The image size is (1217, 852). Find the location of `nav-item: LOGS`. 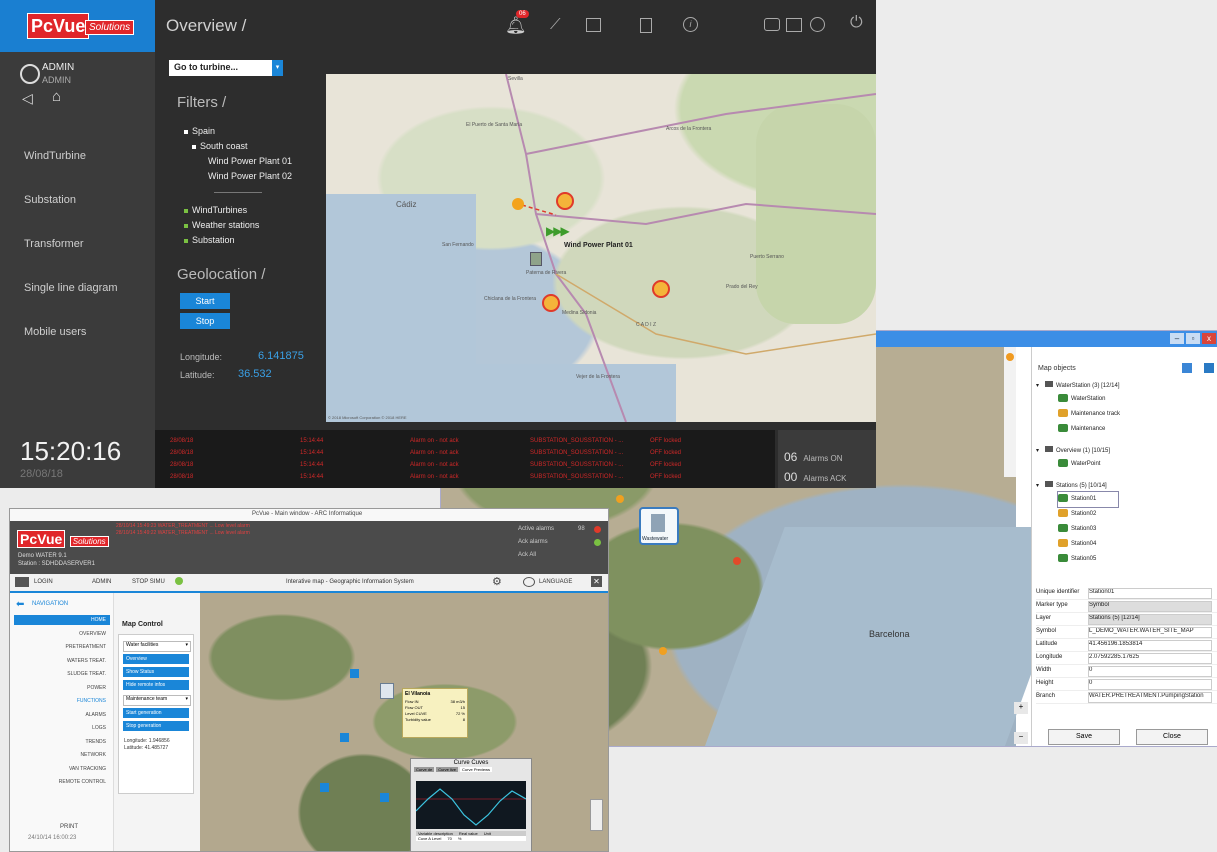

nav-item: LOGS is located at coordinates (62, 728).